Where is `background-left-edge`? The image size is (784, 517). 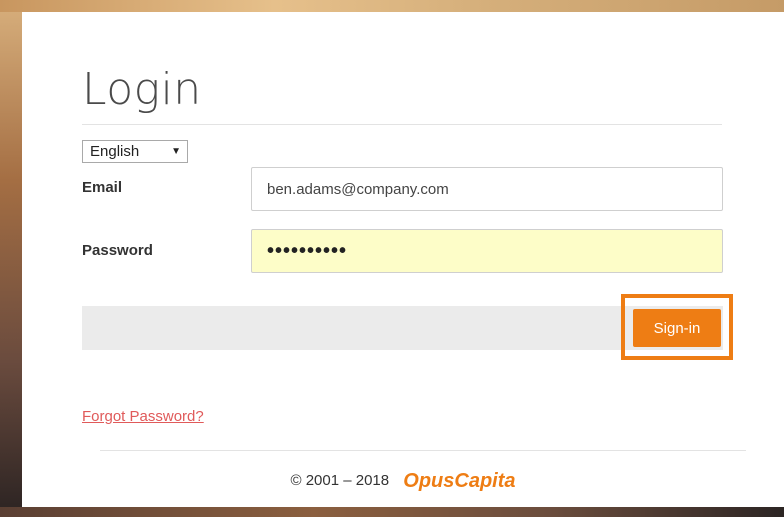 background-left-edge is located at coordinates (11, 258).